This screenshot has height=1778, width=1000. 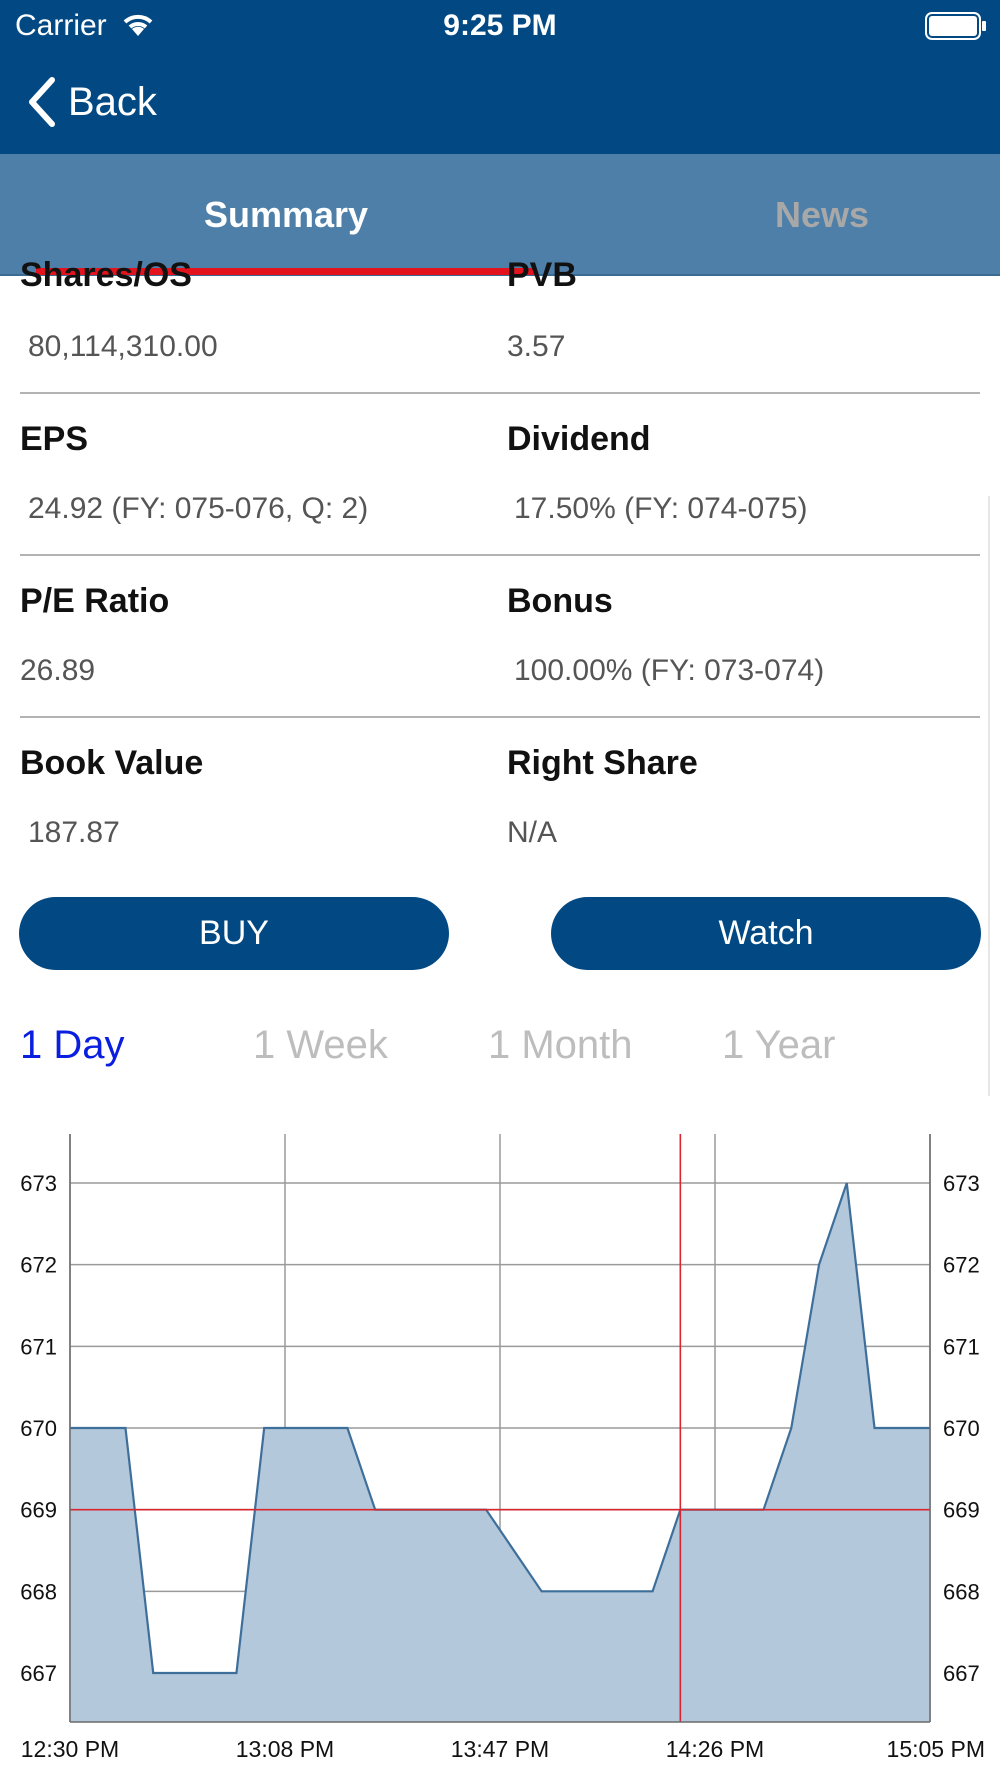 What do you see at coordinates (579, 439) in the screenshot?
I see `dividend-label: Dividend` at bounding box center [579, 439].